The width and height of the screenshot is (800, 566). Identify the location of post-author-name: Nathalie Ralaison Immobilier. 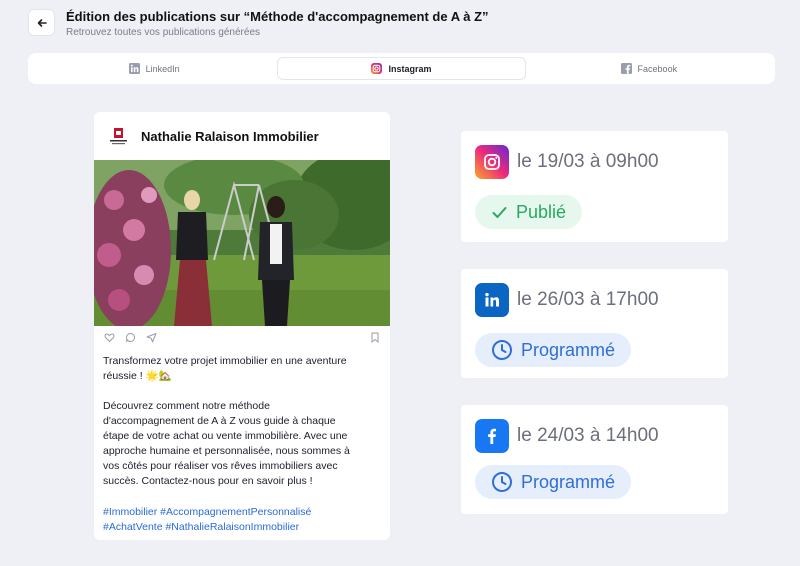
(230, 136).